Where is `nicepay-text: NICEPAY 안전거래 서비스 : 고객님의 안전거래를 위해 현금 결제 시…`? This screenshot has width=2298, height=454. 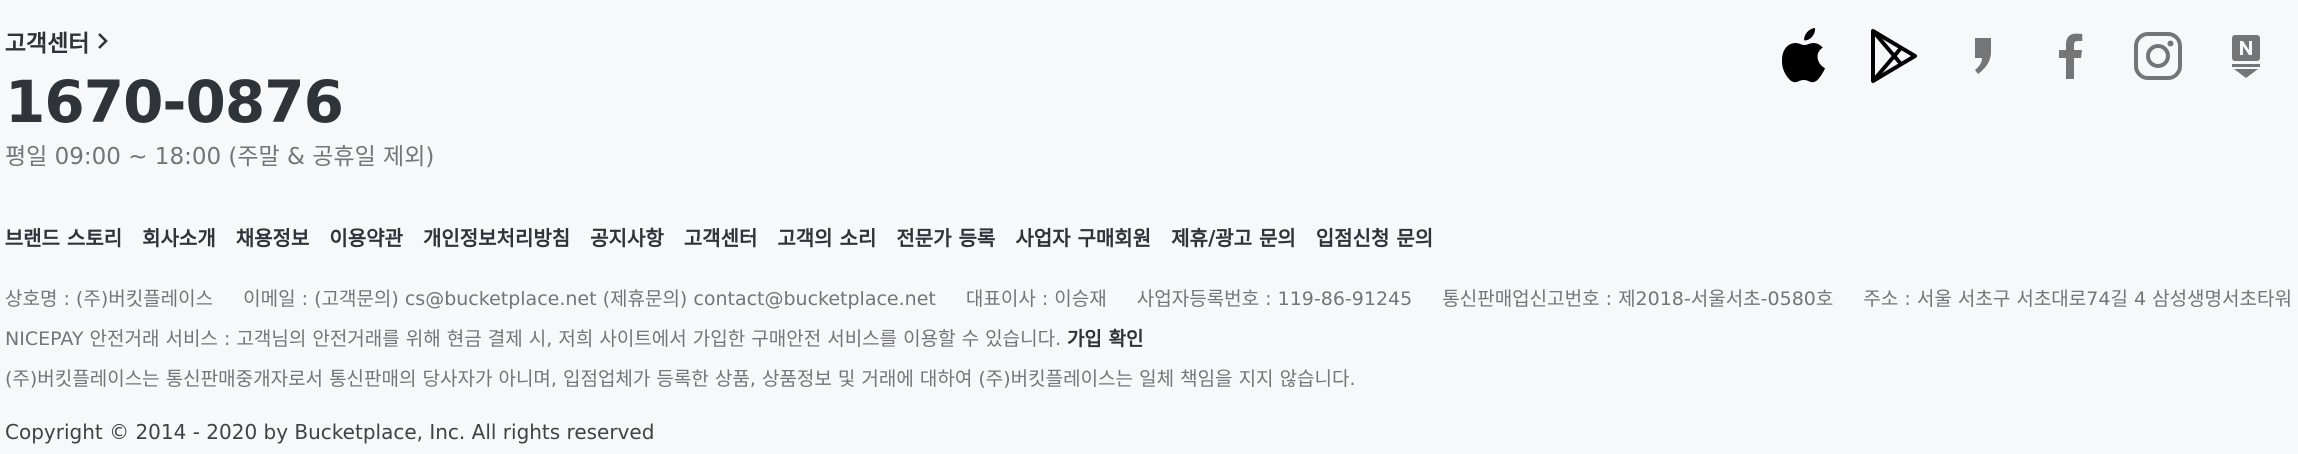 nicepay-text: NICEPAY 안전거래 서비스 : 고객님의 안전거래를 위해 현금 결제 시… is located at coordinates (533, 339).